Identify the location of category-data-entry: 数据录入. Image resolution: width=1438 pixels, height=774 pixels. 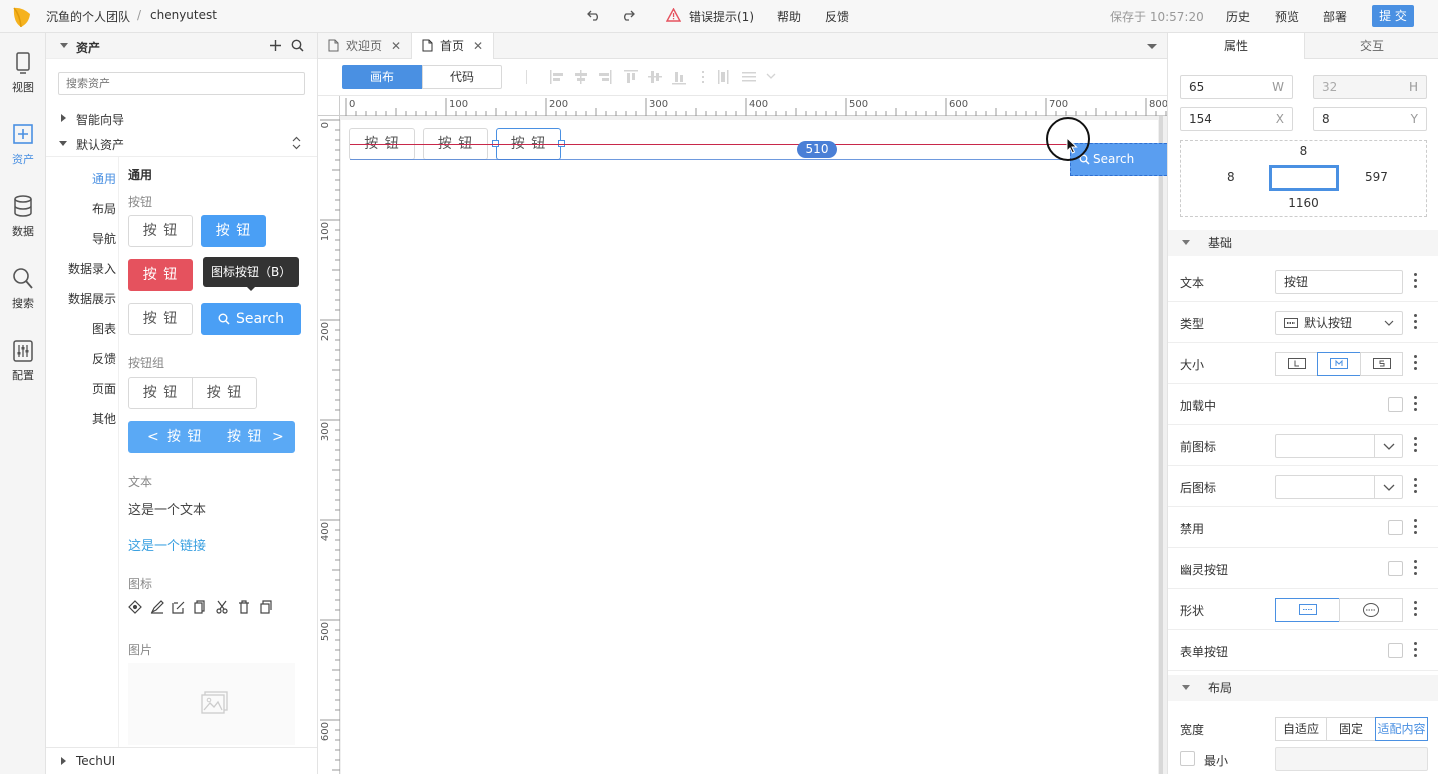
(92, 268).